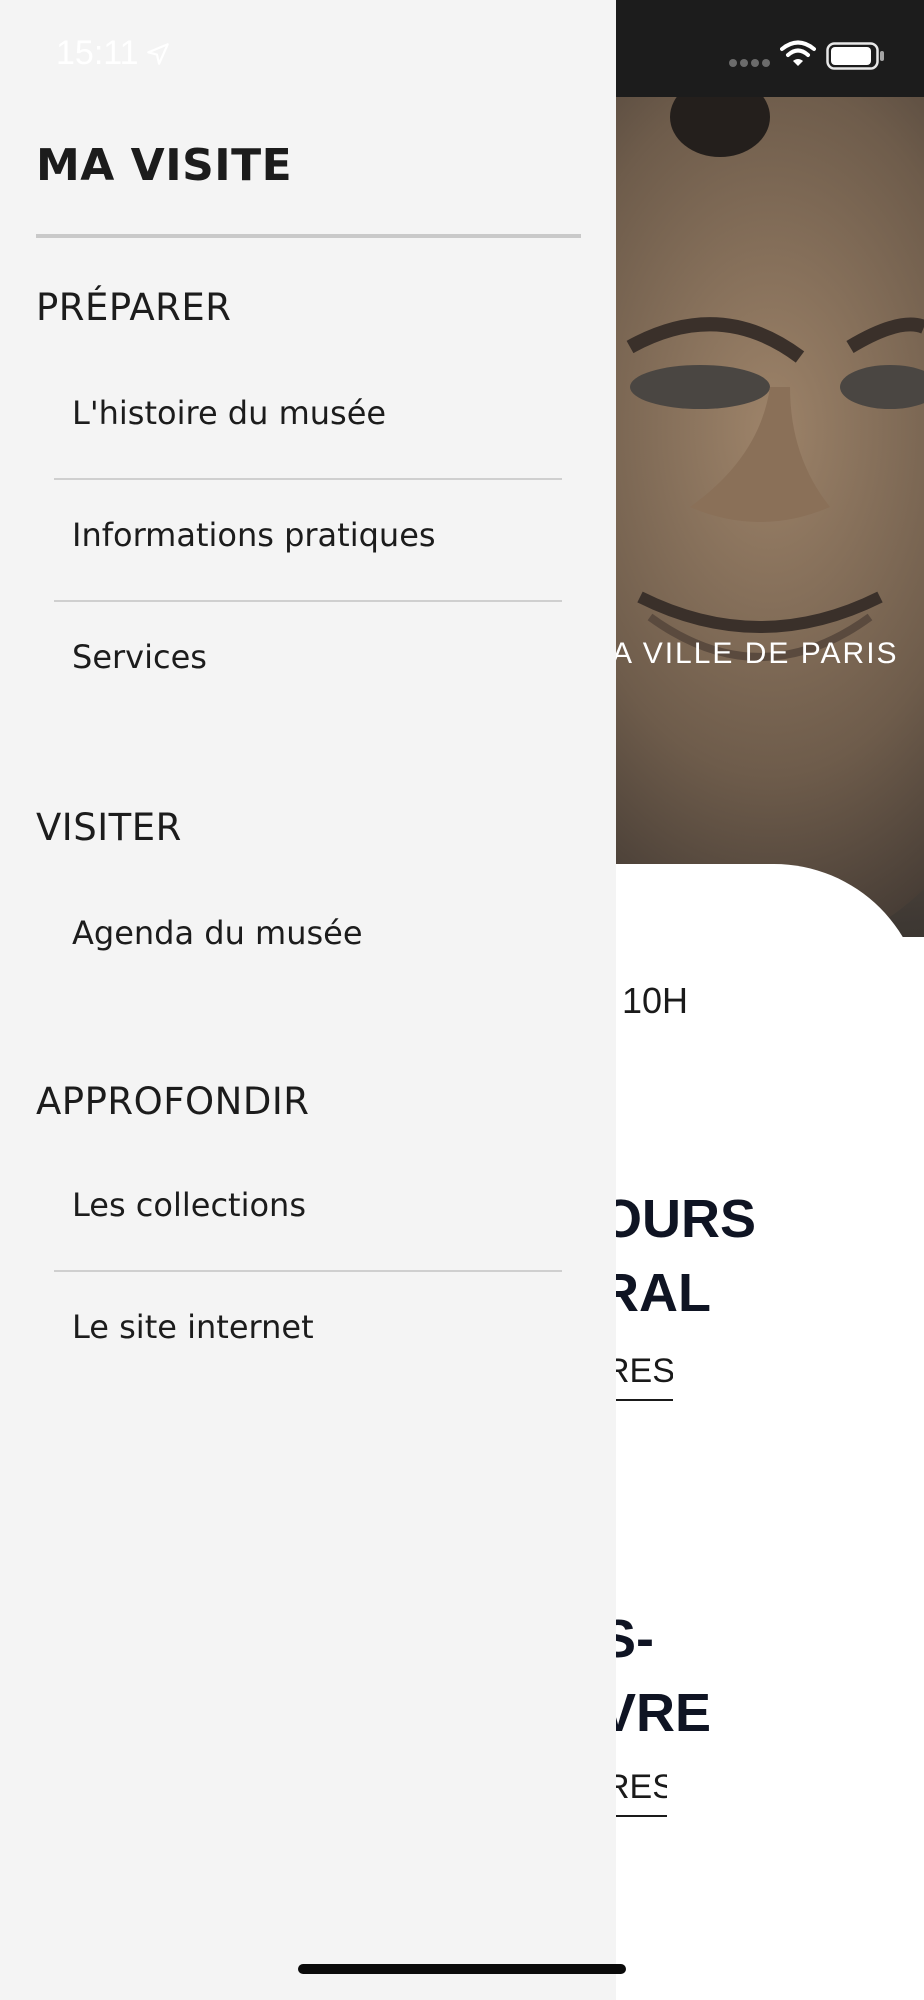 The height and width of the screenshot is (2000, 924). I want to click on menu-item-label: L'histoire du musée, so click(229, 413).